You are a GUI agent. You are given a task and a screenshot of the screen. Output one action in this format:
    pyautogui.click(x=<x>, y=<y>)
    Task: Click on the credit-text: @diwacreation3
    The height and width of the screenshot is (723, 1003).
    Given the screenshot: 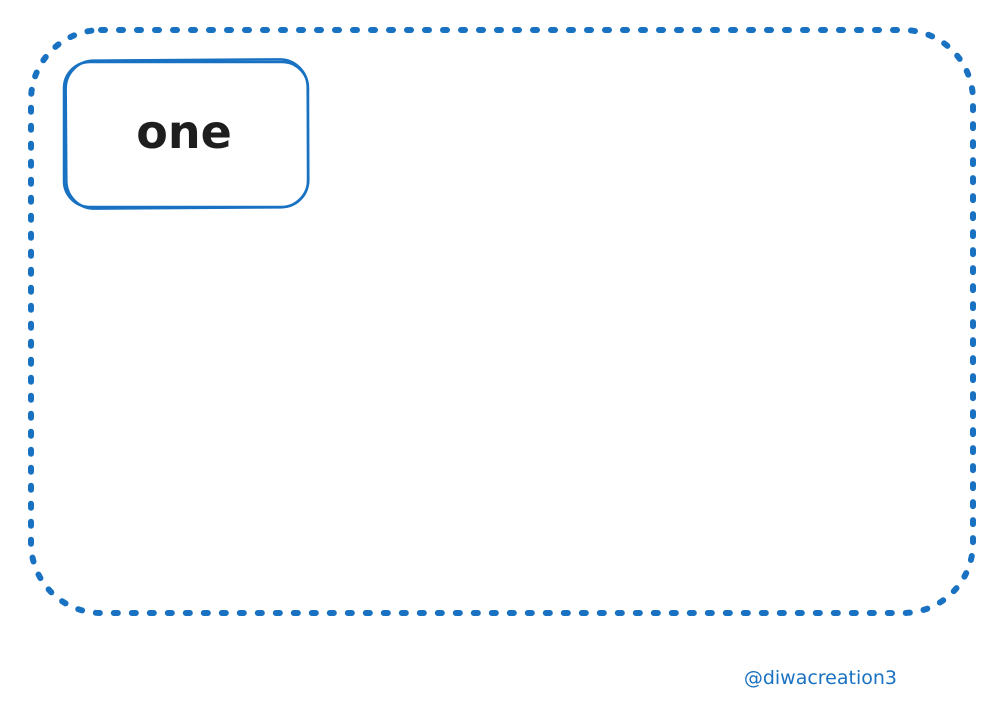 What is the action you would take?
    pyautogui.click(x=820, y=678)
    